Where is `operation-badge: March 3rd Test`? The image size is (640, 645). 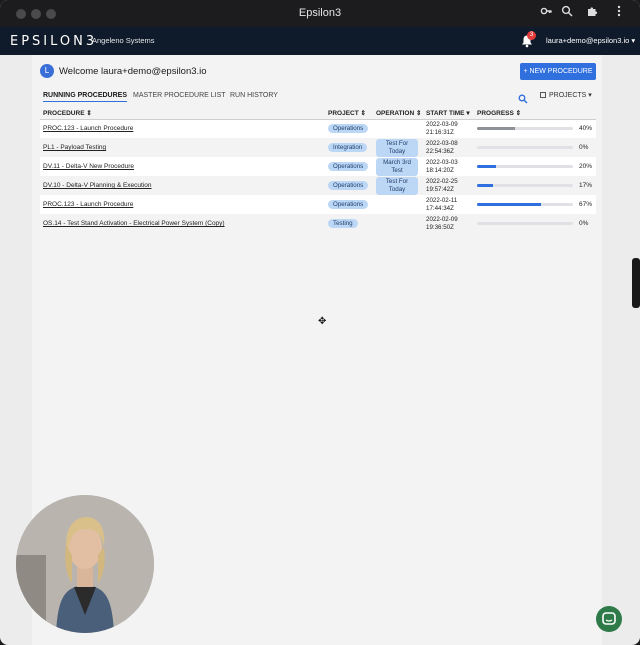
operation-badge: March 3rd Test is located at coordinates (397, 166).